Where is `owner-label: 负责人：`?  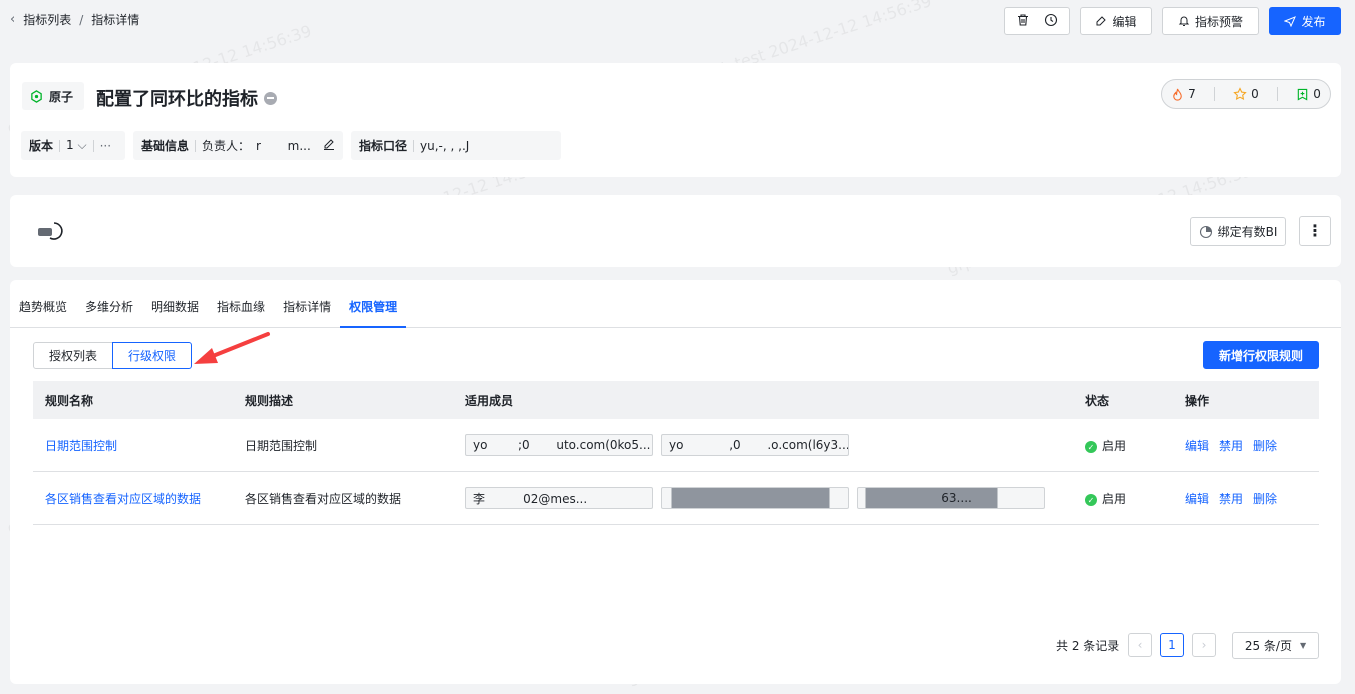
owner-label: 负责人： is located at coordinates (226, 146).